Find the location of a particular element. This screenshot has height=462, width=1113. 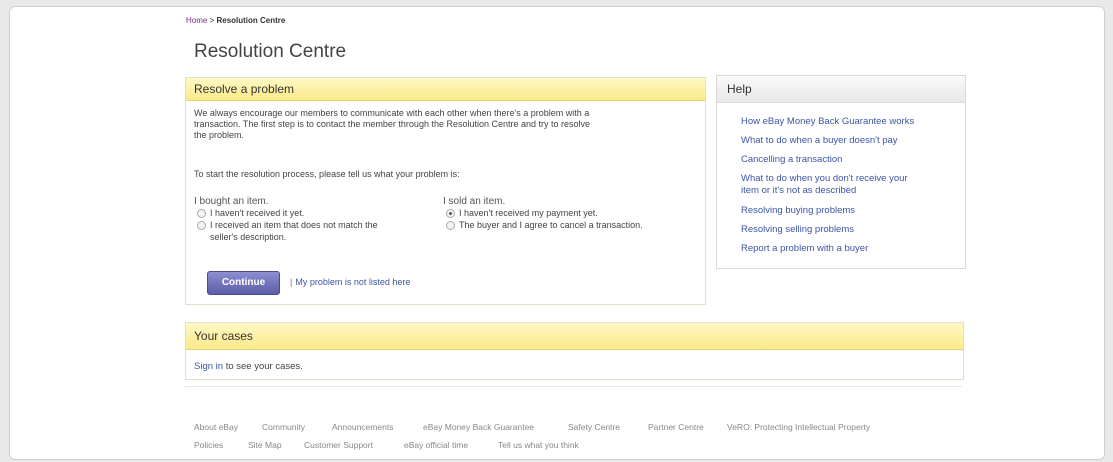

cases-sign-in-row: Sign in to see your cases. is located at coordinates (248, 366).